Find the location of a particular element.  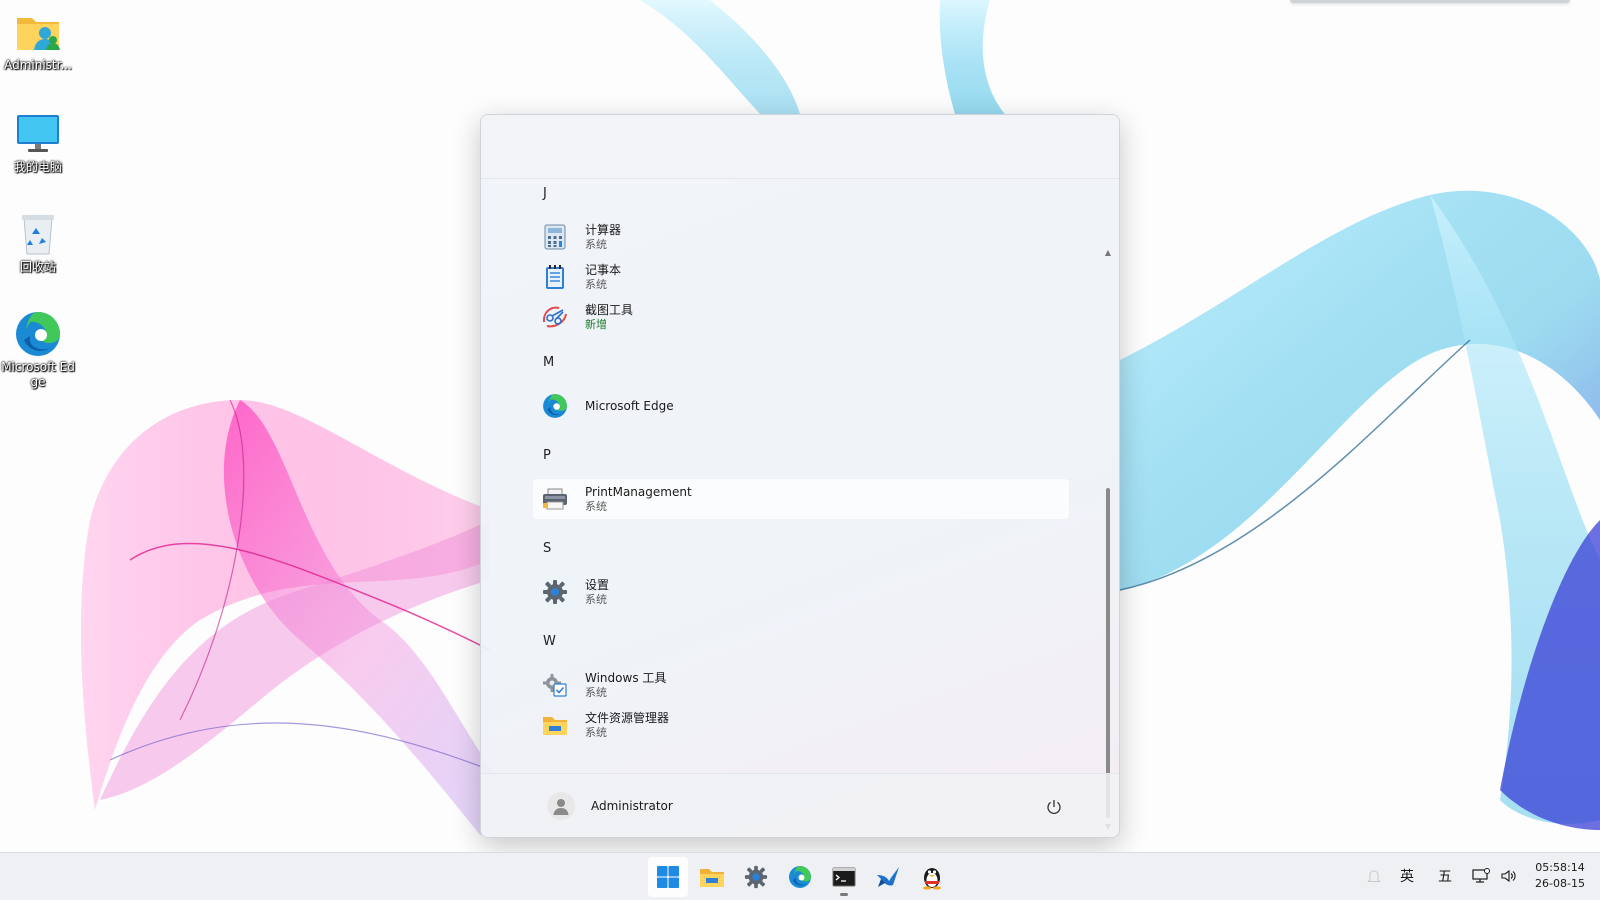

folder-icon is located at coordinates (712, 878).